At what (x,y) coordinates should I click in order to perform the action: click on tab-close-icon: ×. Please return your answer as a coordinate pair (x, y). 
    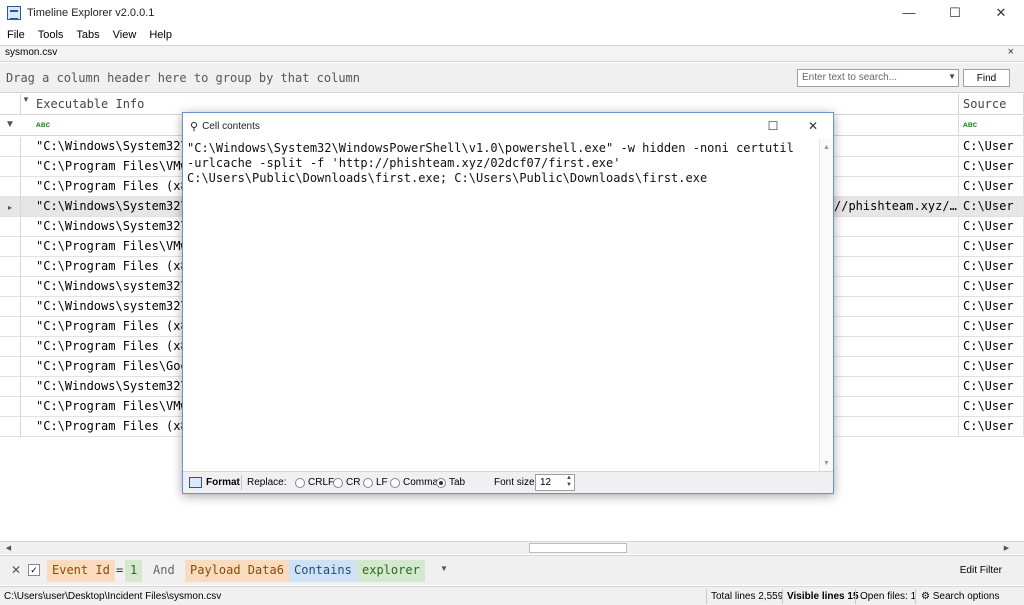
    Looking at the image, I should click on (1011, 52).